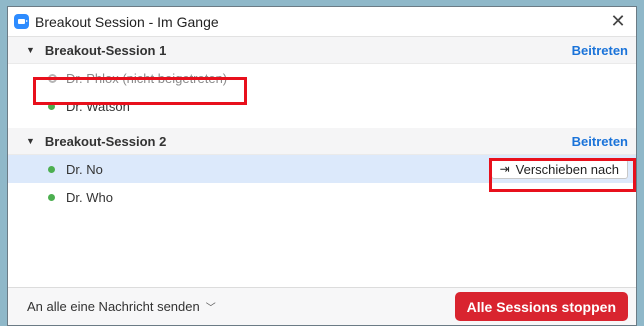 The width and height of the screenshot is (644, 326). I want to click on broadcast-message-dropdown: An alle eine Nachricht senden ﹀, so click(241, 306).